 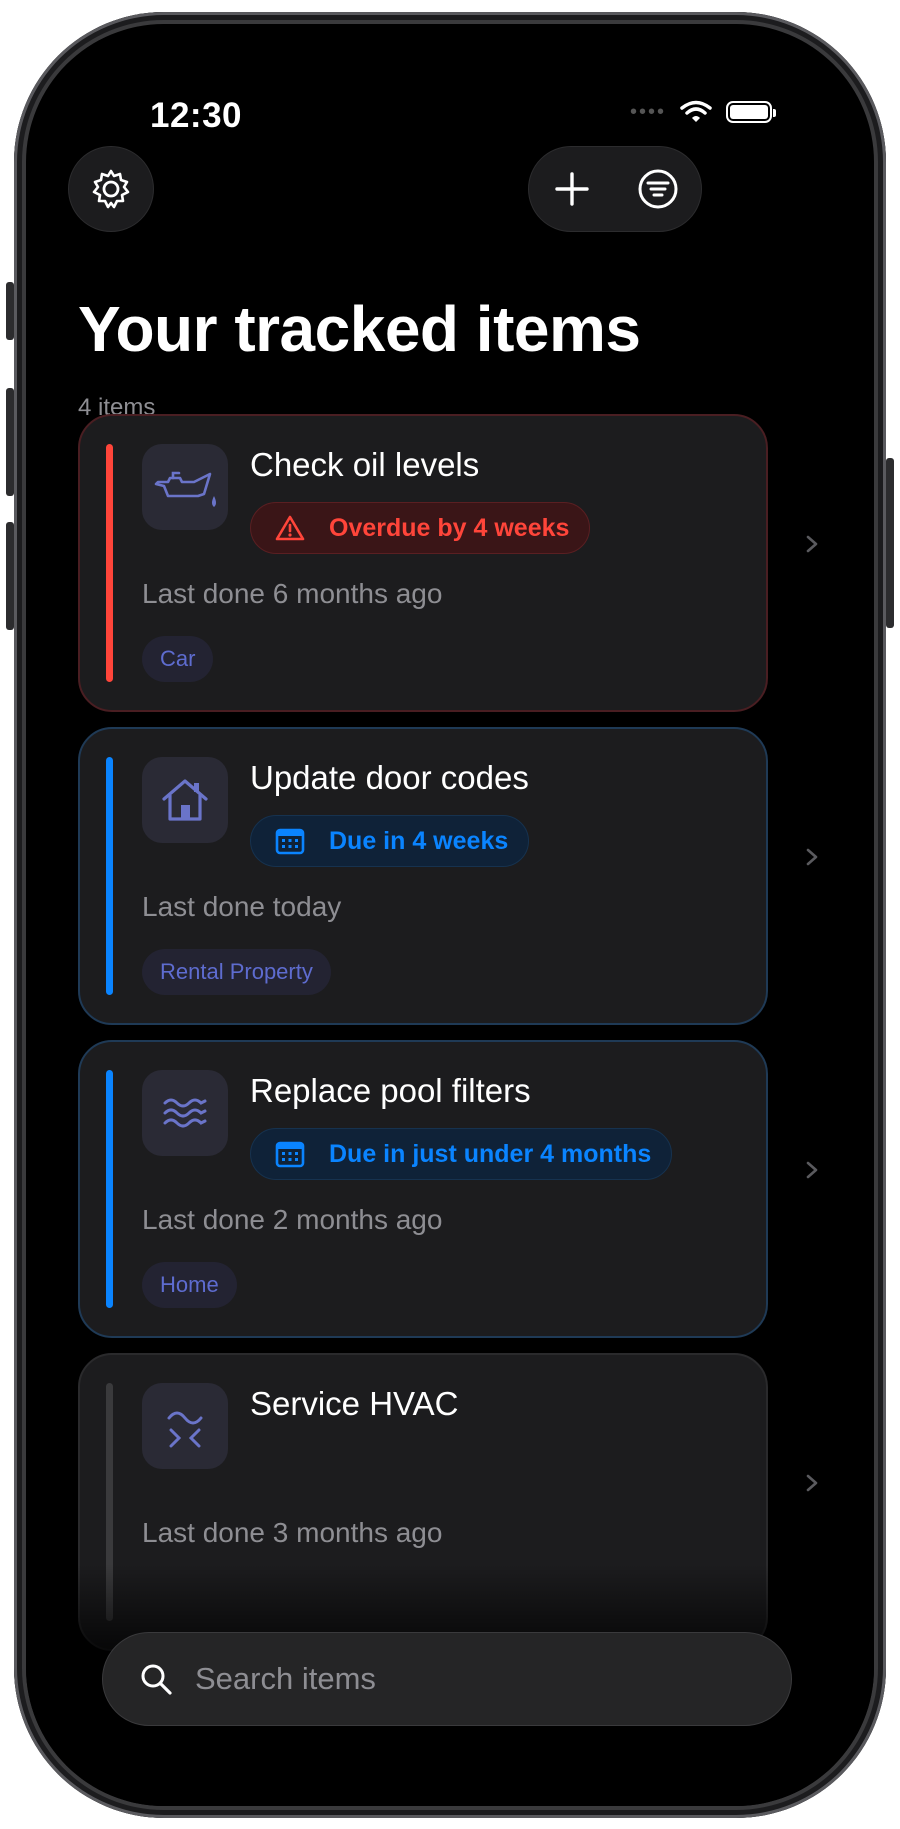 What do you see at coordinates (365, 464) in the screenshot?
I see `item-title: Check oil levels` at bounding box center [365, 464].